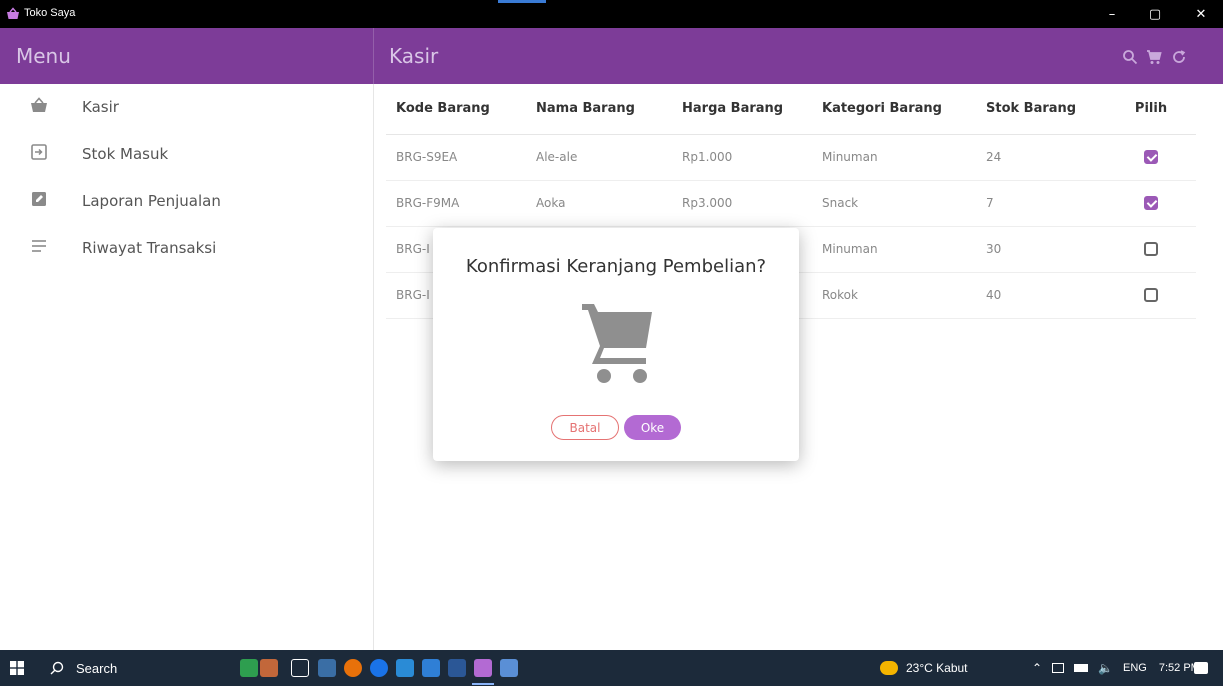 The image size is (1223, 686). I want to click on windows-start-icon, so click(17, 668).